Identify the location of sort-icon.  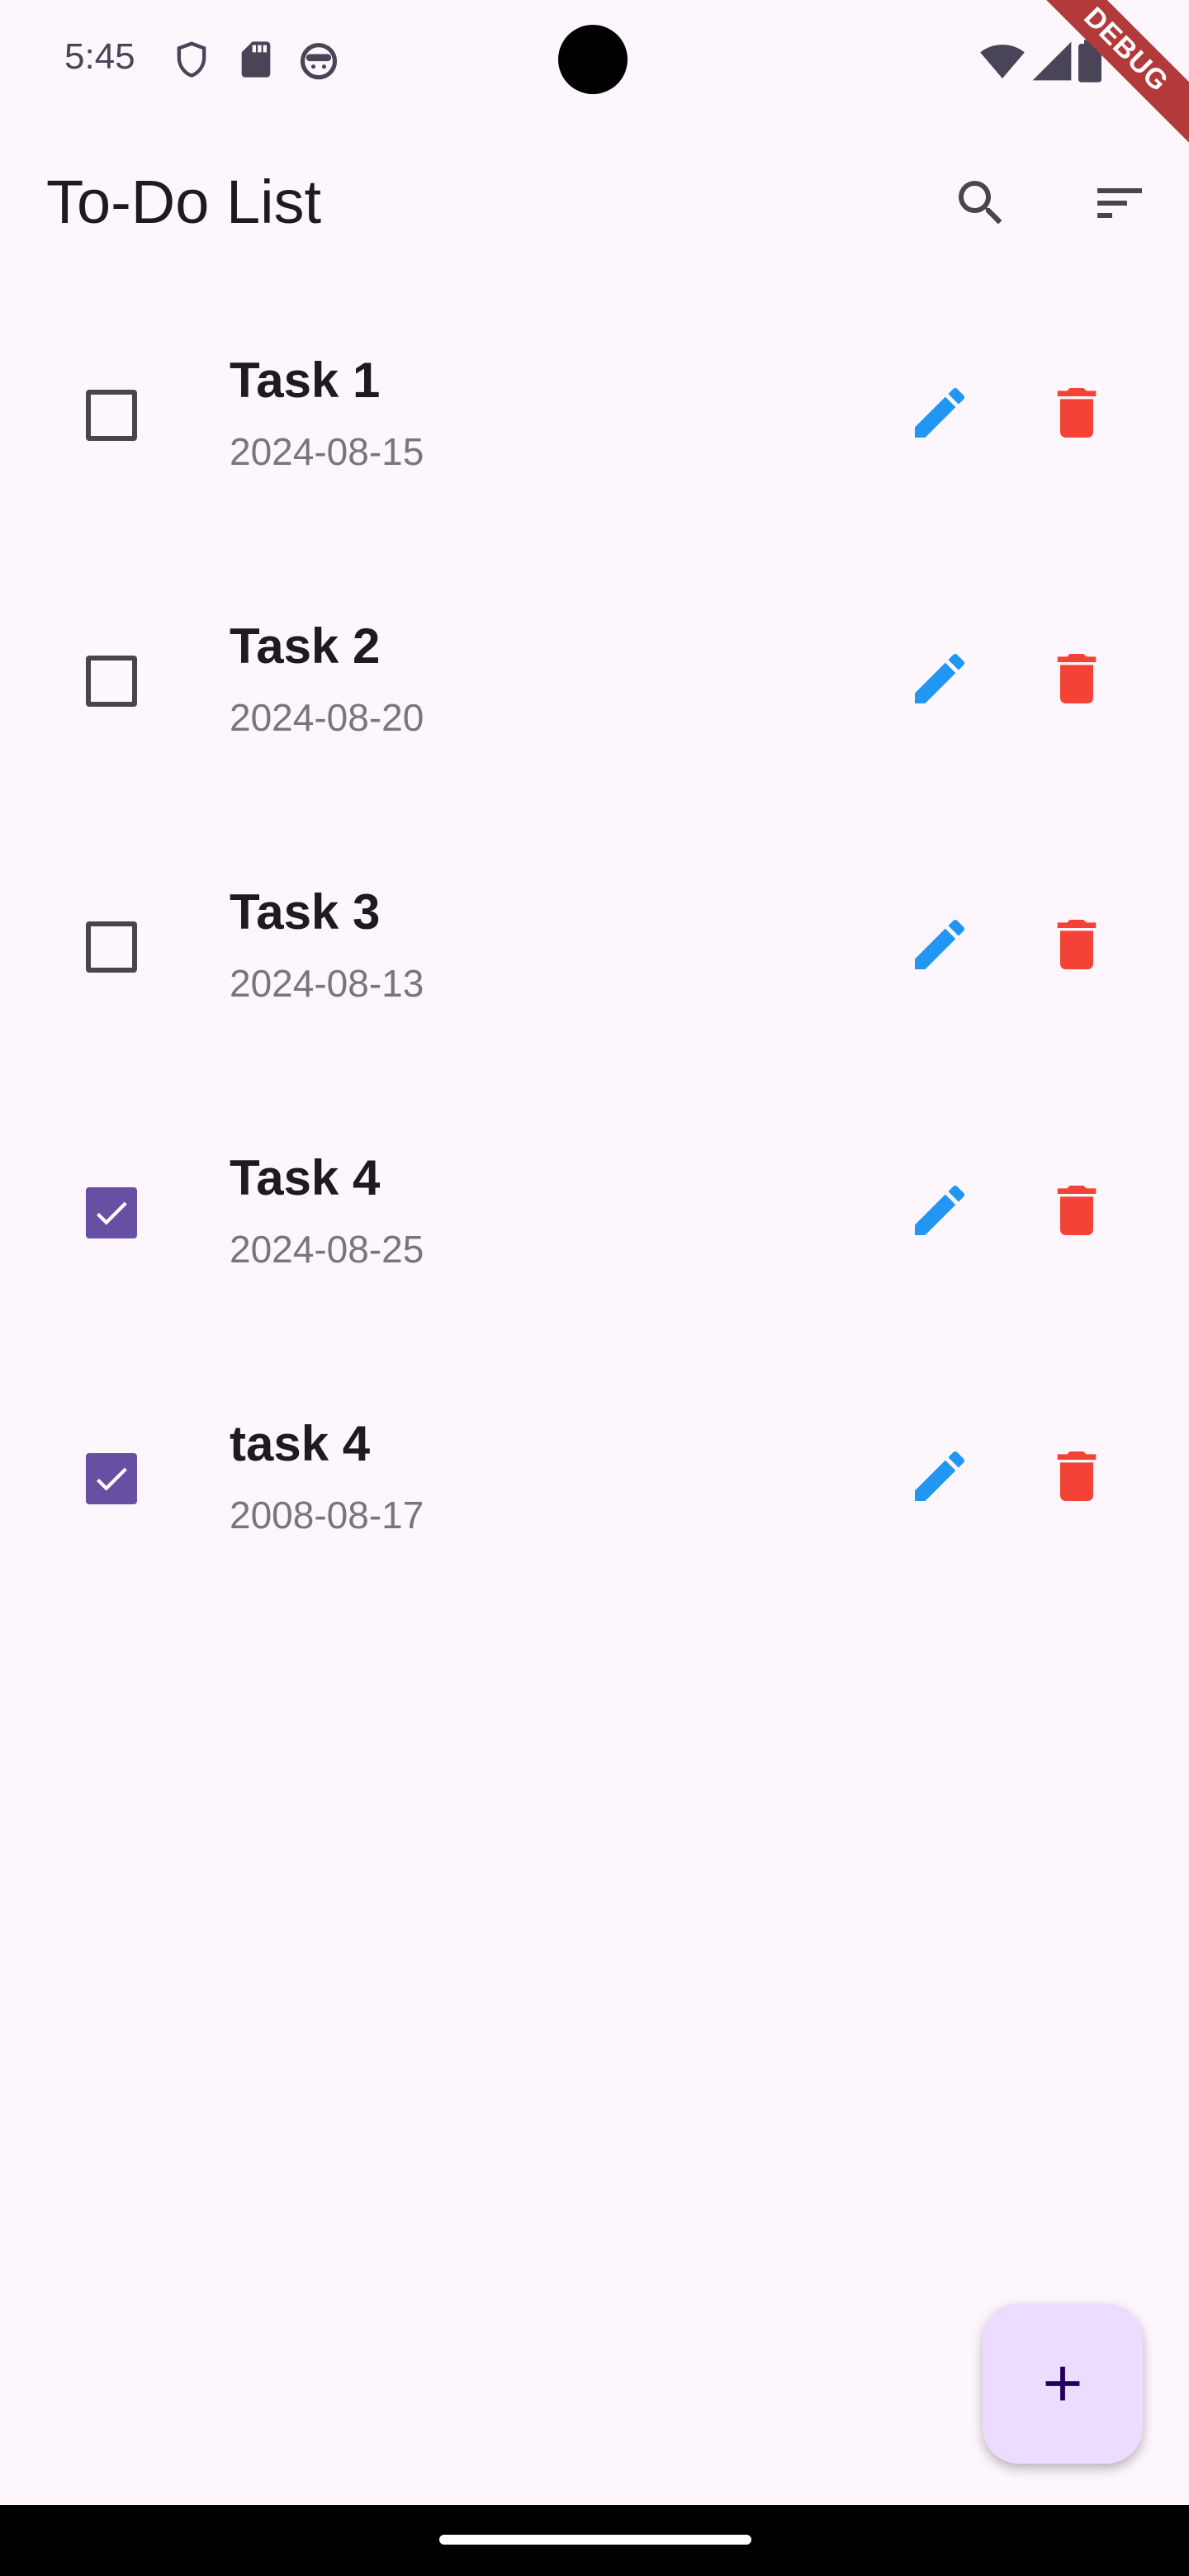
(1119, 203).